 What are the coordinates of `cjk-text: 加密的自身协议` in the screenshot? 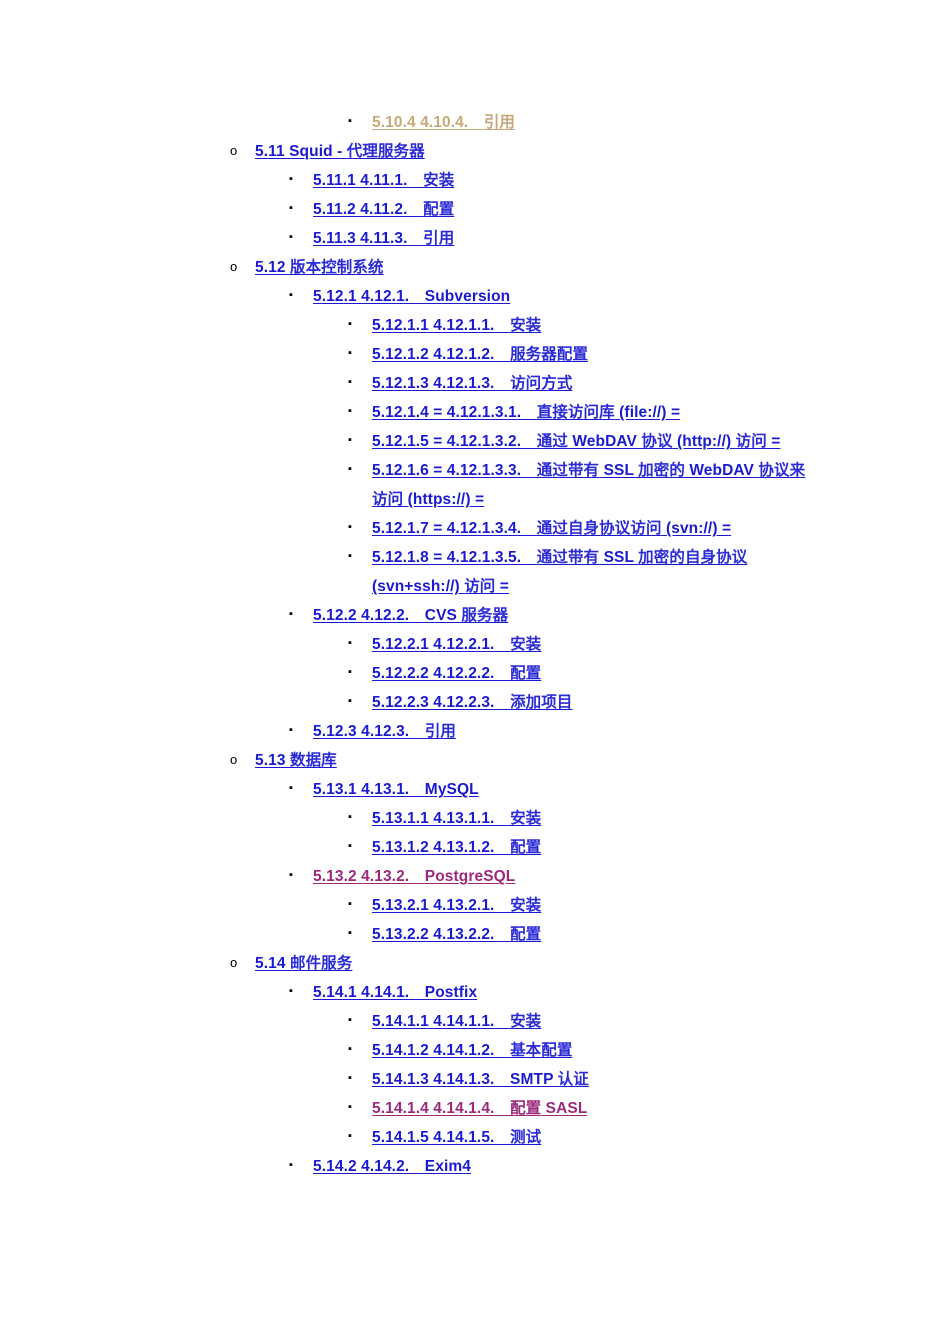 It's located at (693, 557).